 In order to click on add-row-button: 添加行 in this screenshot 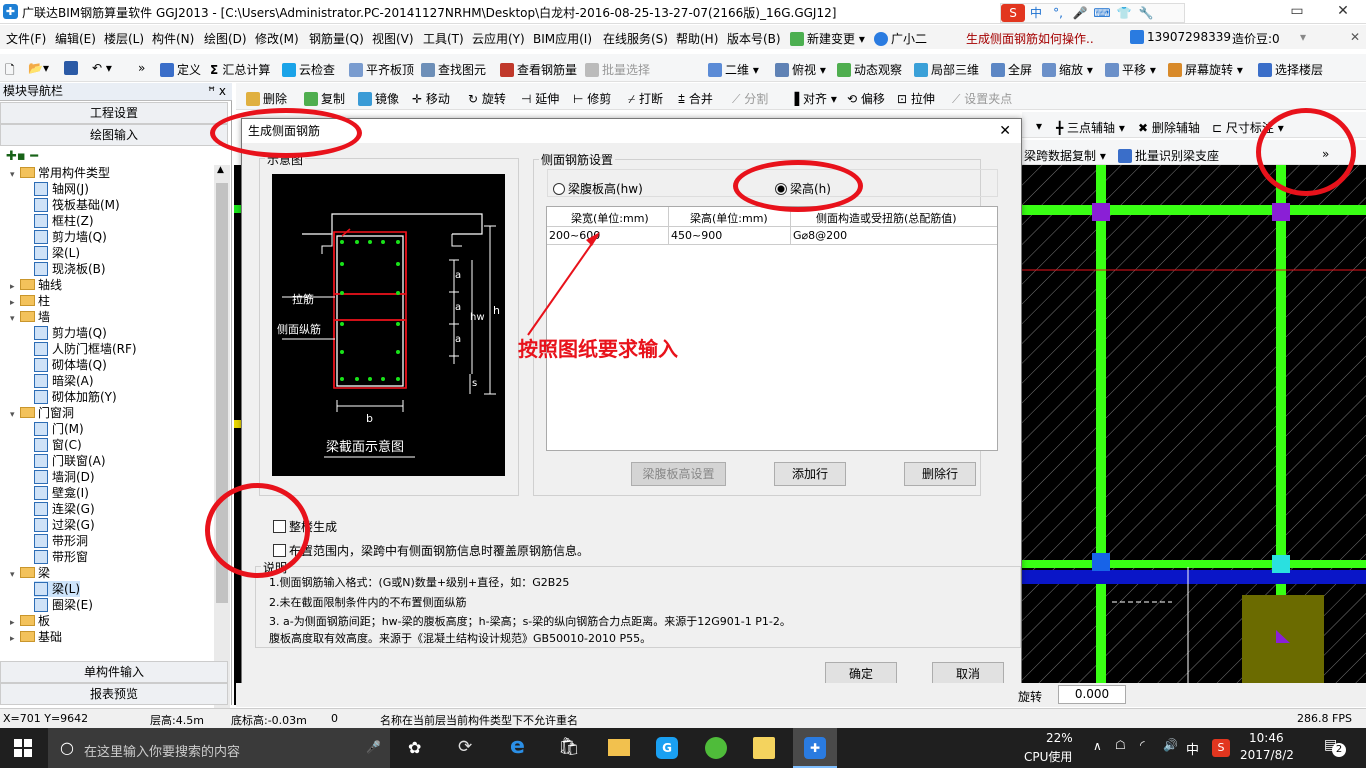, I will do `click(810, 474)`.